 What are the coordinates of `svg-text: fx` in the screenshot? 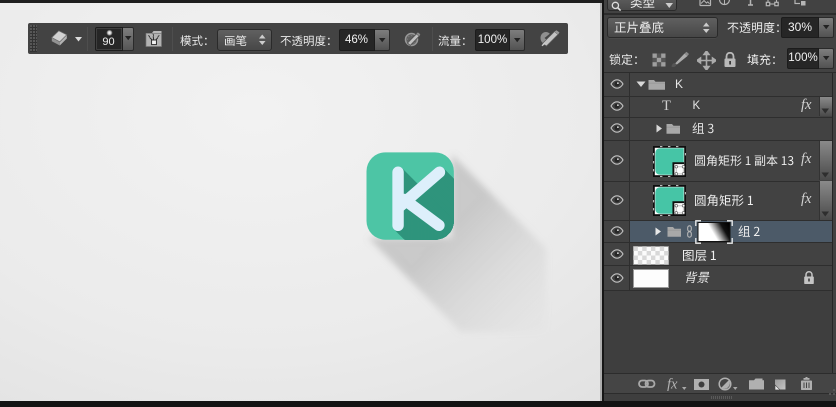 It's located at (672, 384).